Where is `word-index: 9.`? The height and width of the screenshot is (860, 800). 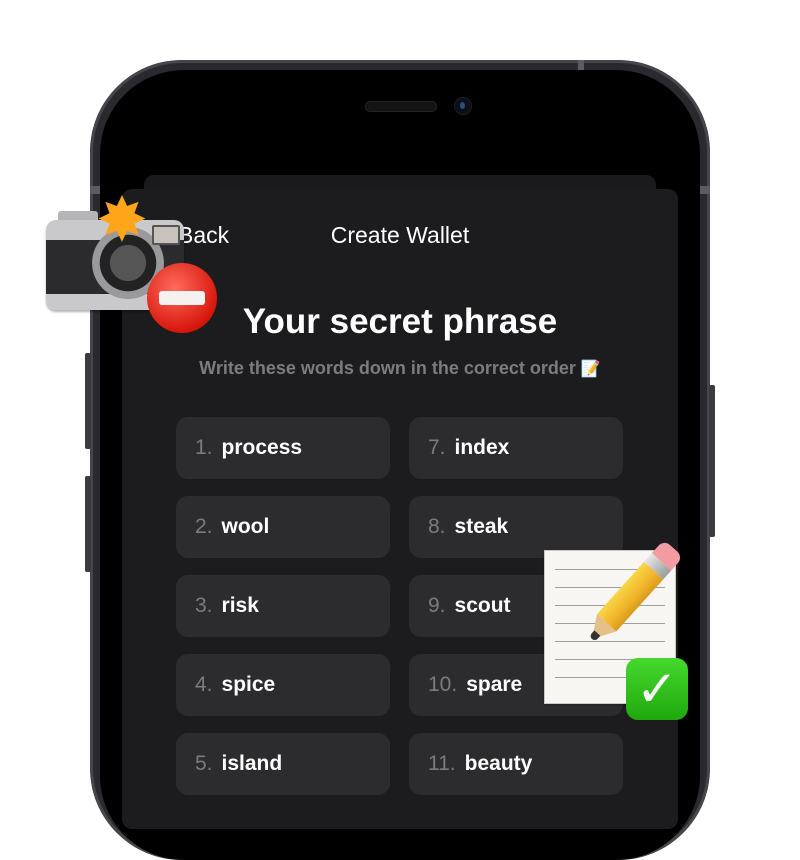
word-index: 9. is located at coordinates (437, 605).